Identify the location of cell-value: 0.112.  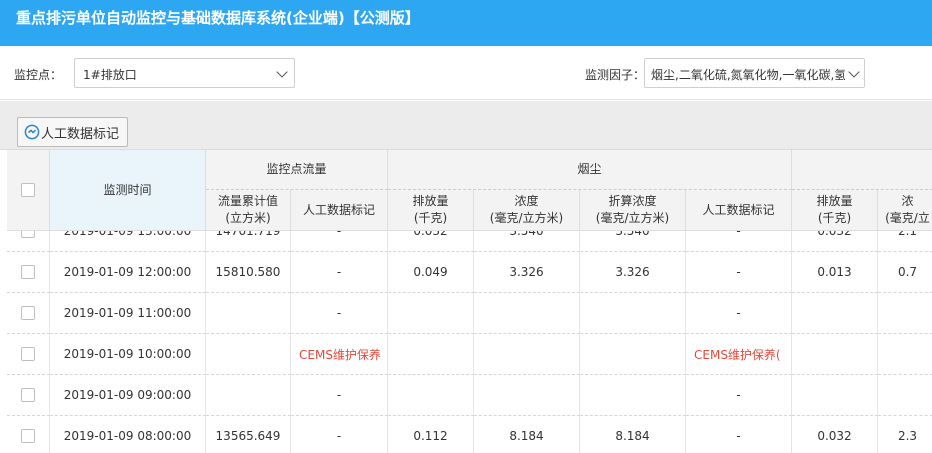
(430, 436).